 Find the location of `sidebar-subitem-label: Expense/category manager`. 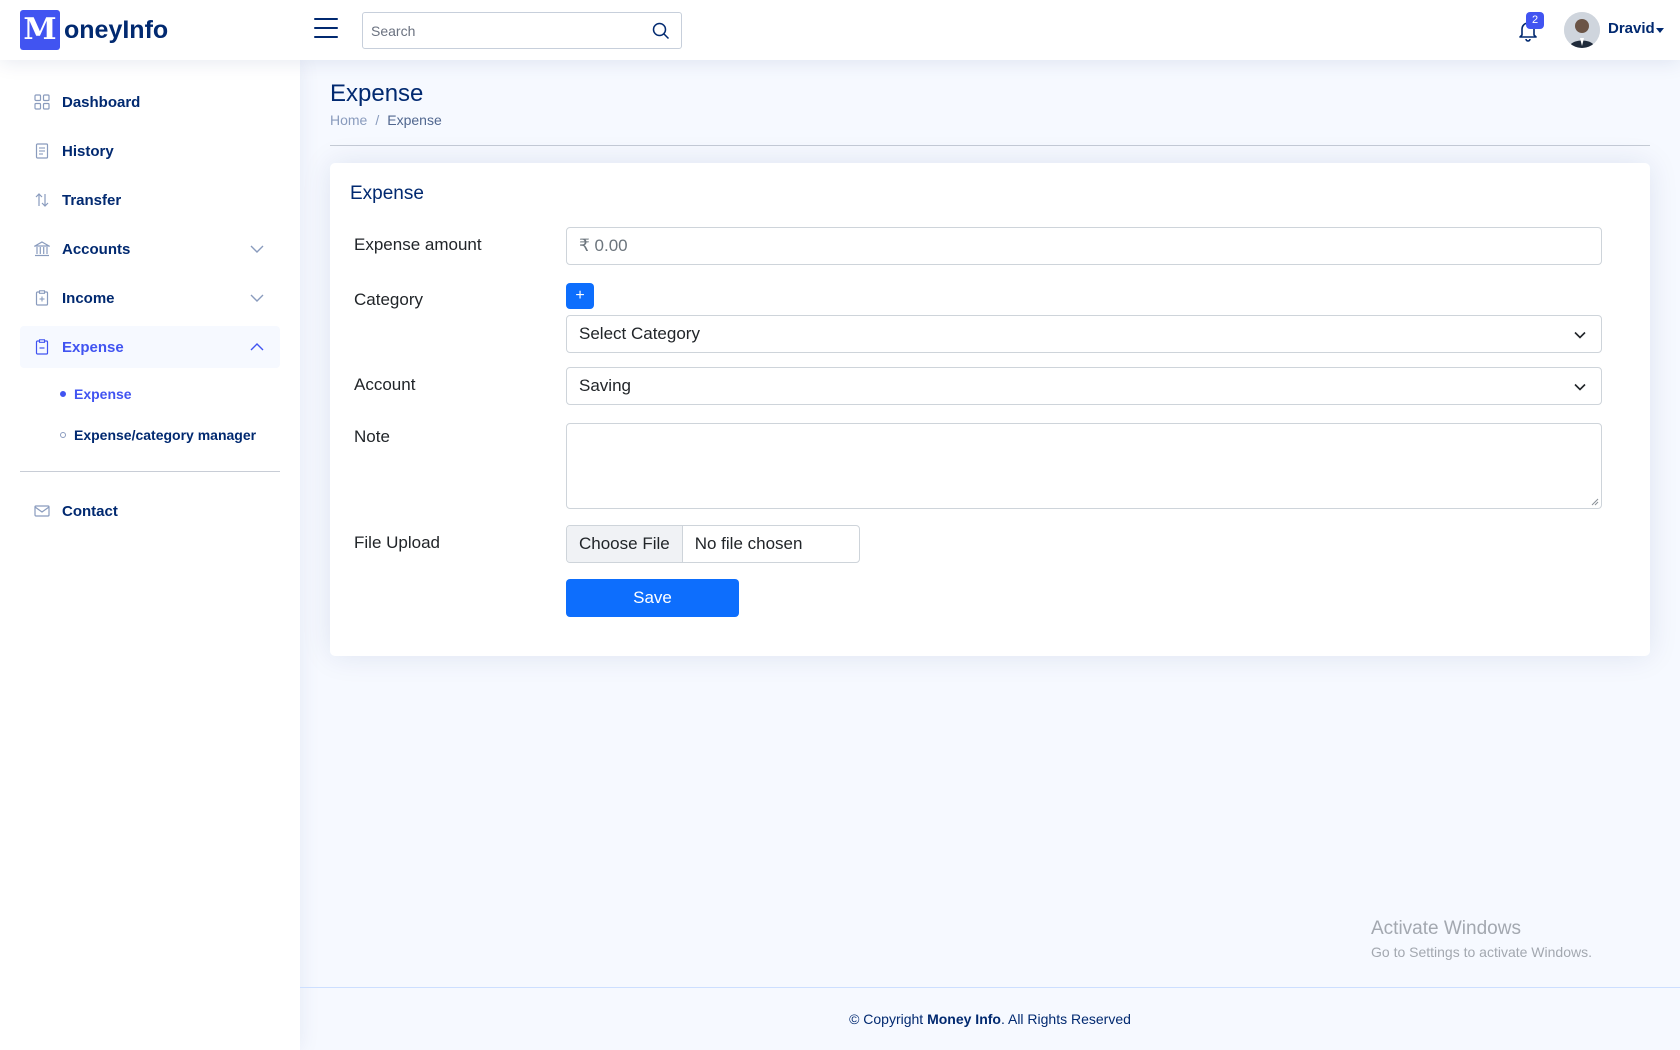

sidebar-subitem-label: Expense/category manager is located at coordinates (165, 435).